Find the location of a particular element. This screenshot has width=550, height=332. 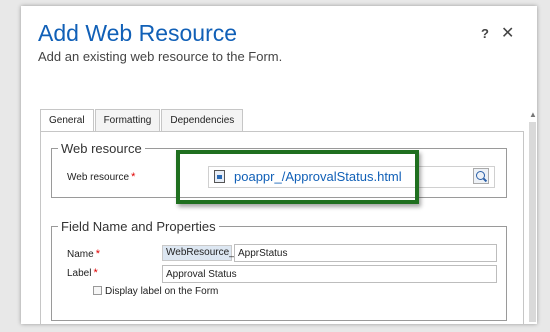

help-button: ? is located at coordinates (485, 33).